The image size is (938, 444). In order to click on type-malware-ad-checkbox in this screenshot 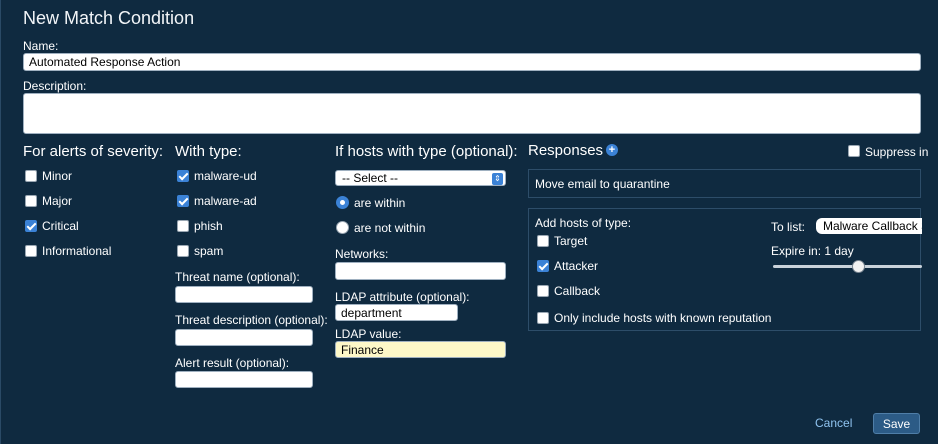, I will do `click(183, 201)`.